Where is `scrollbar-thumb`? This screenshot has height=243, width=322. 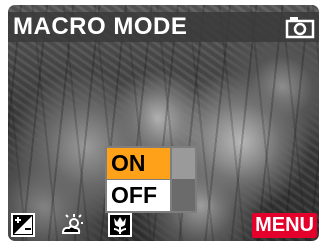
scrollbar-thumb is located at coordinates (183, 163).